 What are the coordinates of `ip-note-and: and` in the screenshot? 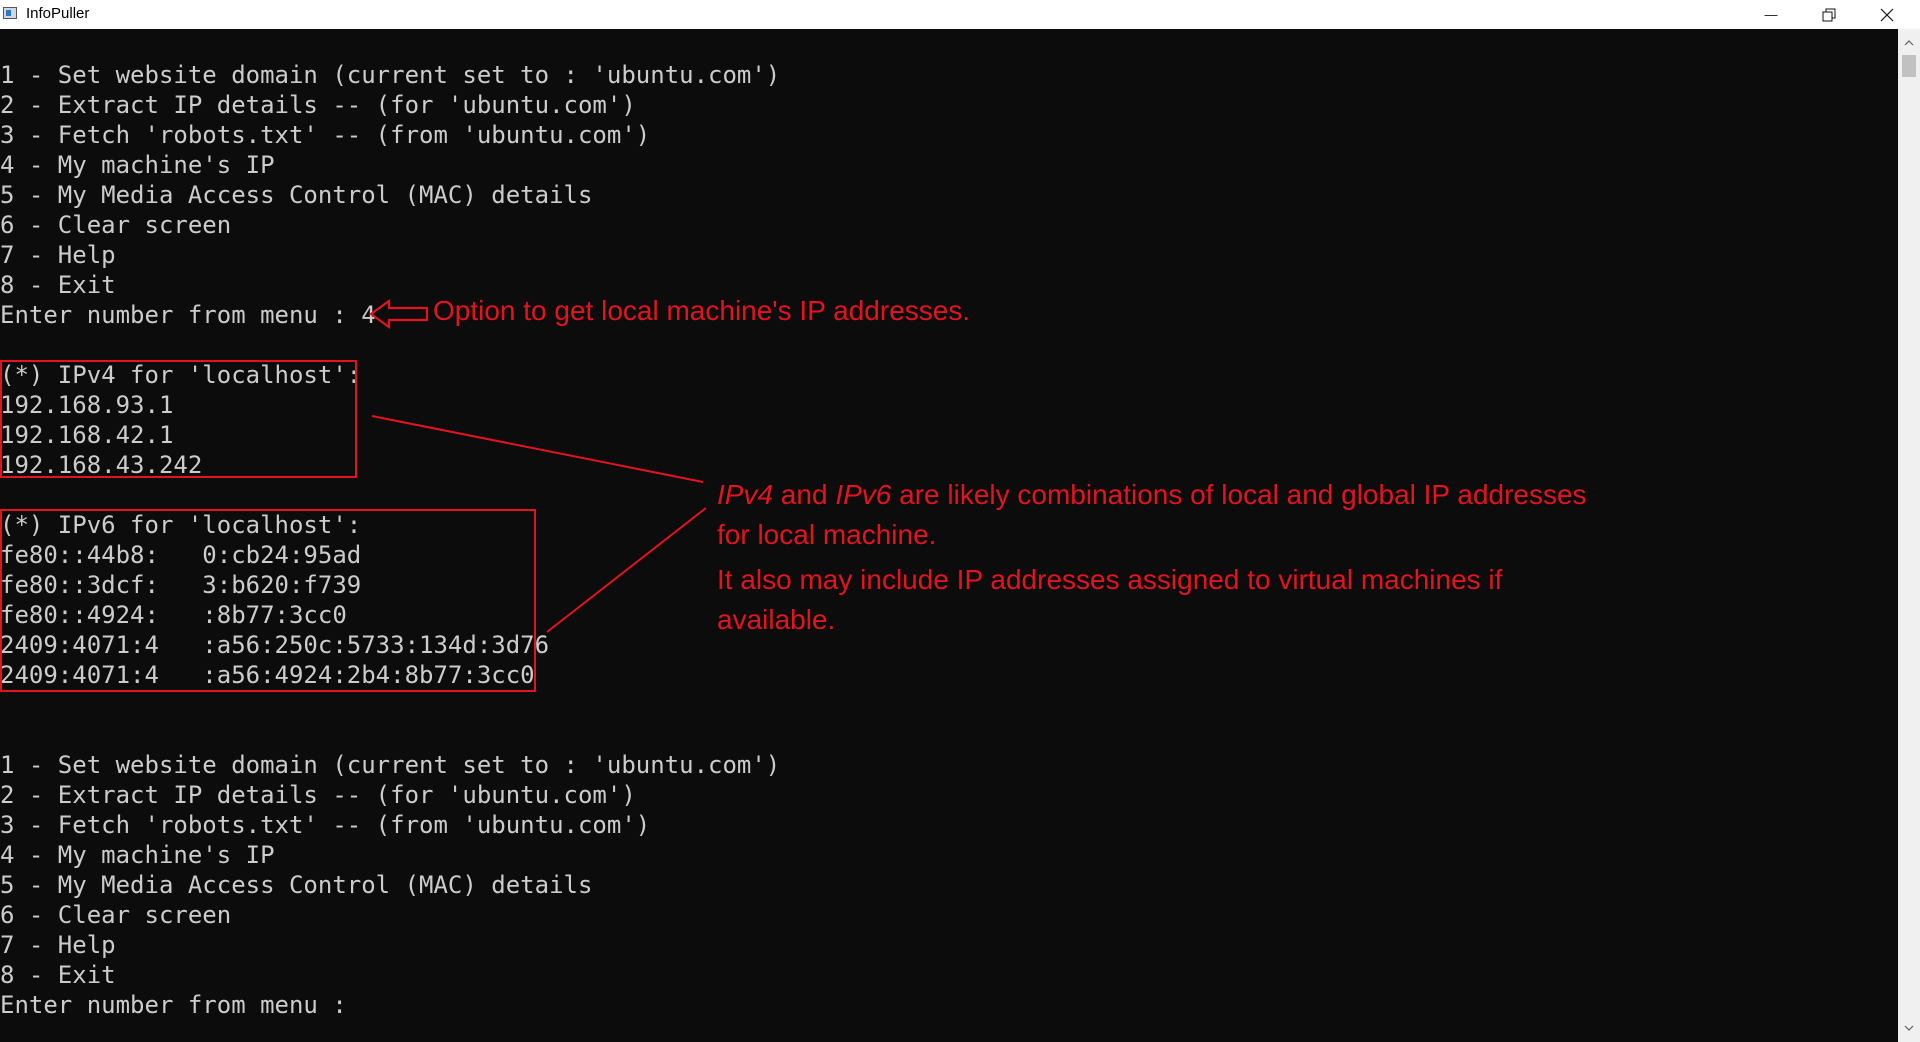 It's located at (804, 494).